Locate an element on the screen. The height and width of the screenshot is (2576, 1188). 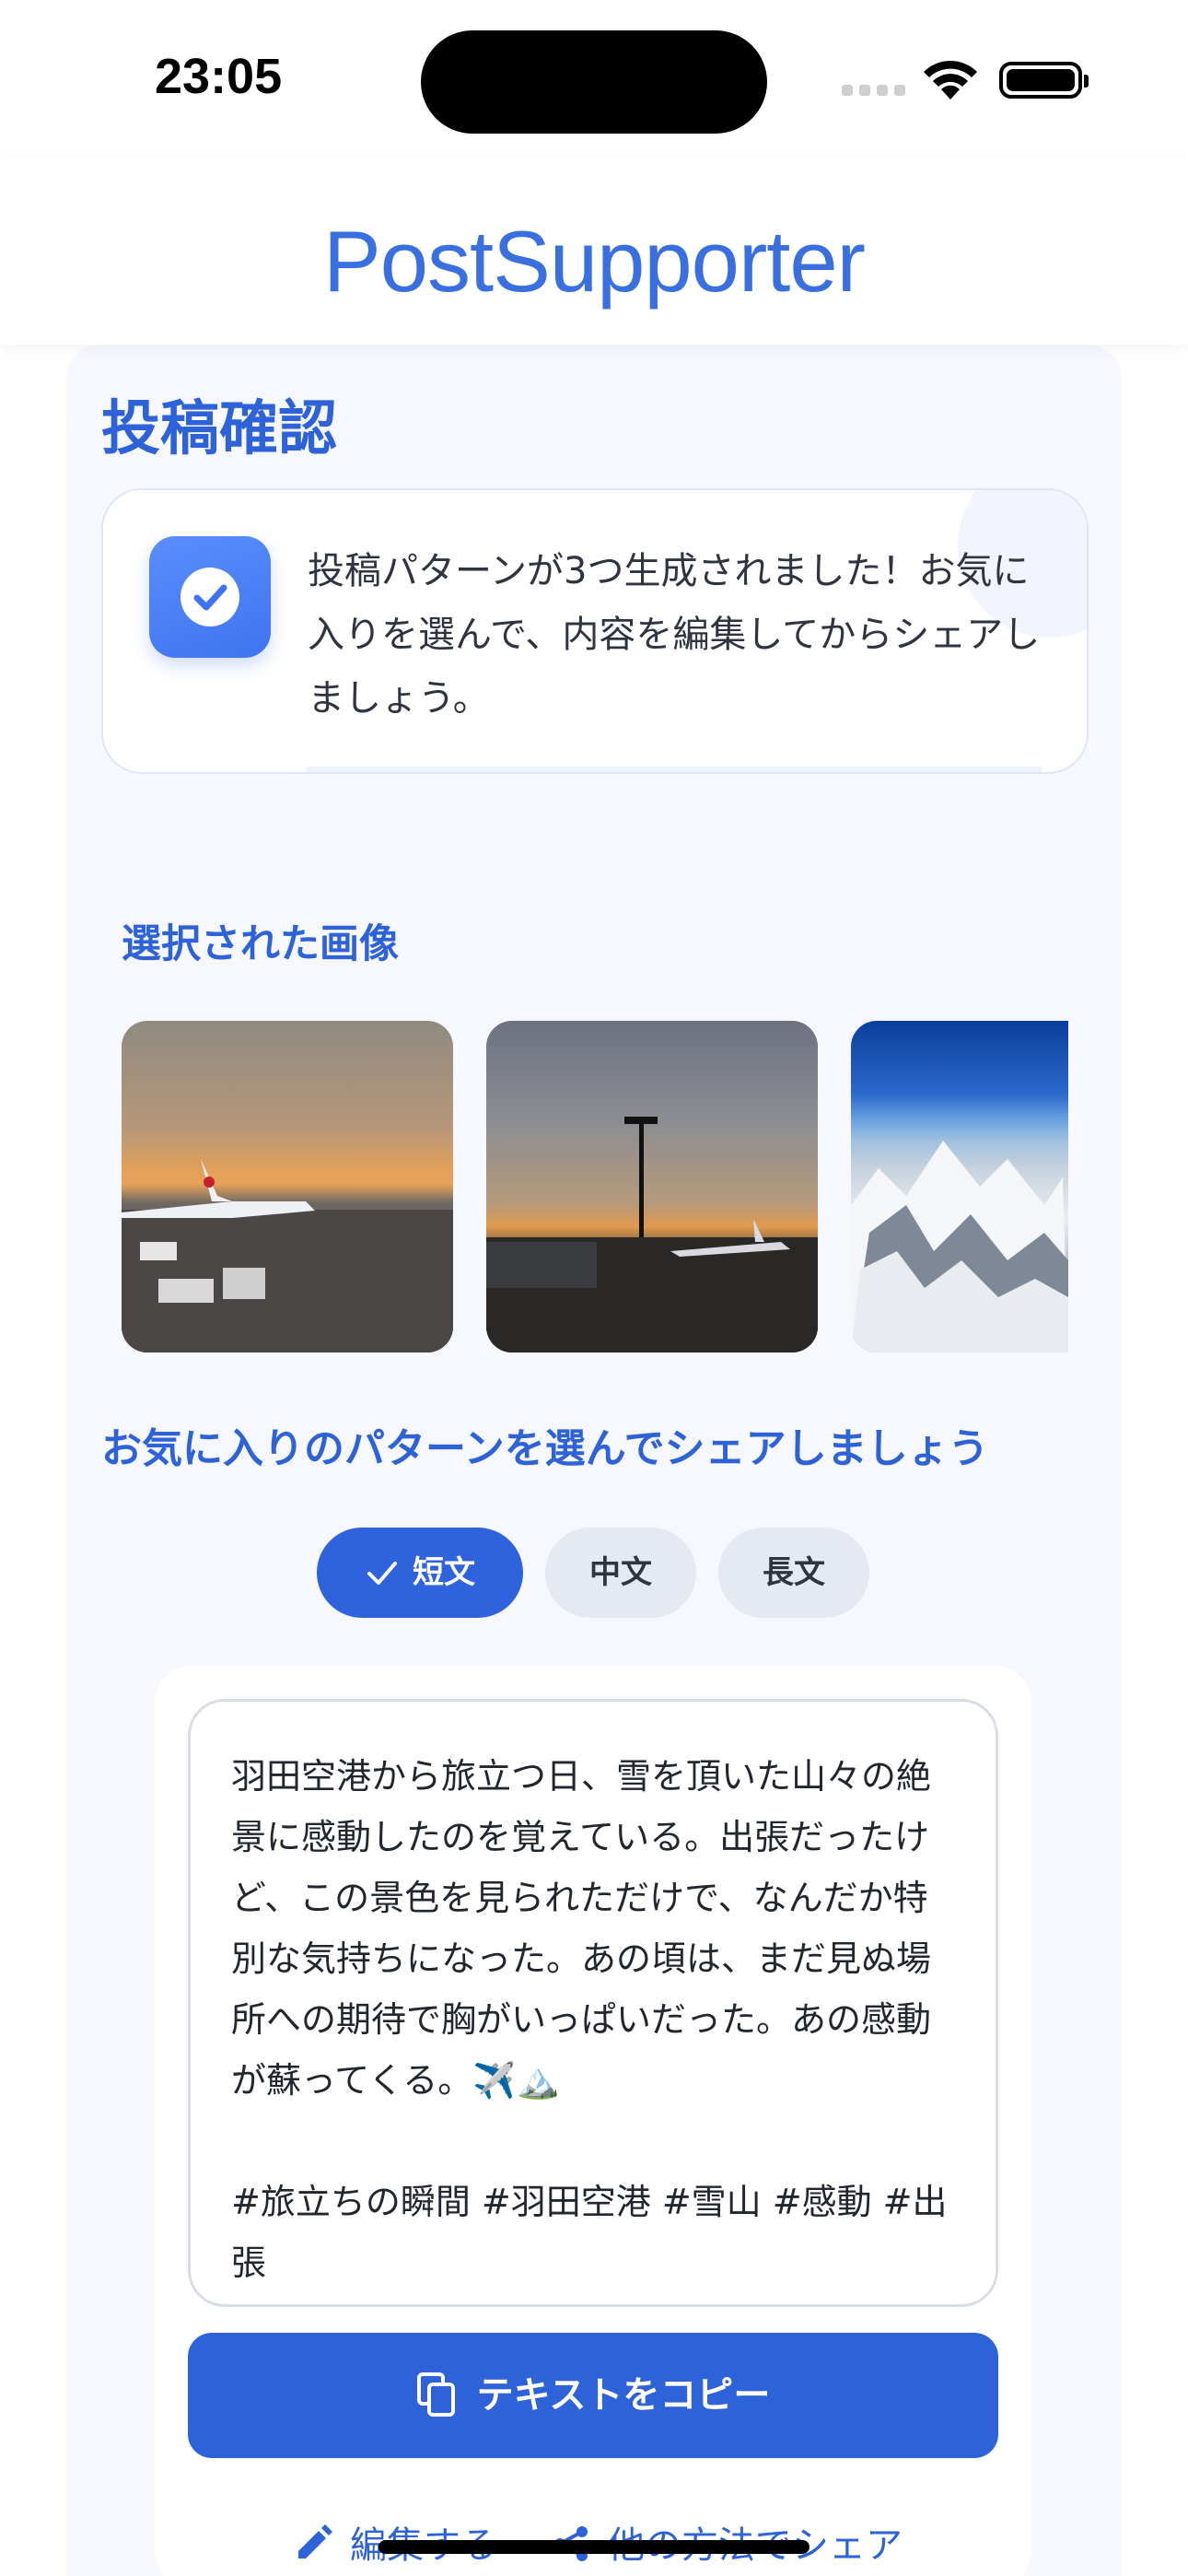
page-title: 投稿確認 is located at coordinates (219, 429).